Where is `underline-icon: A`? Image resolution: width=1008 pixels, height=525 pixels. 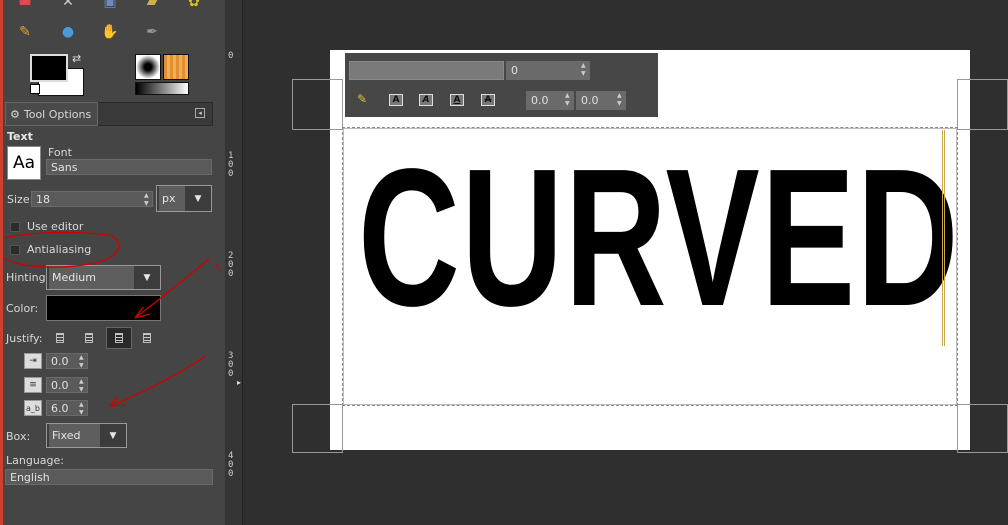 underline-icon: A is located at coordinates (457, 100).